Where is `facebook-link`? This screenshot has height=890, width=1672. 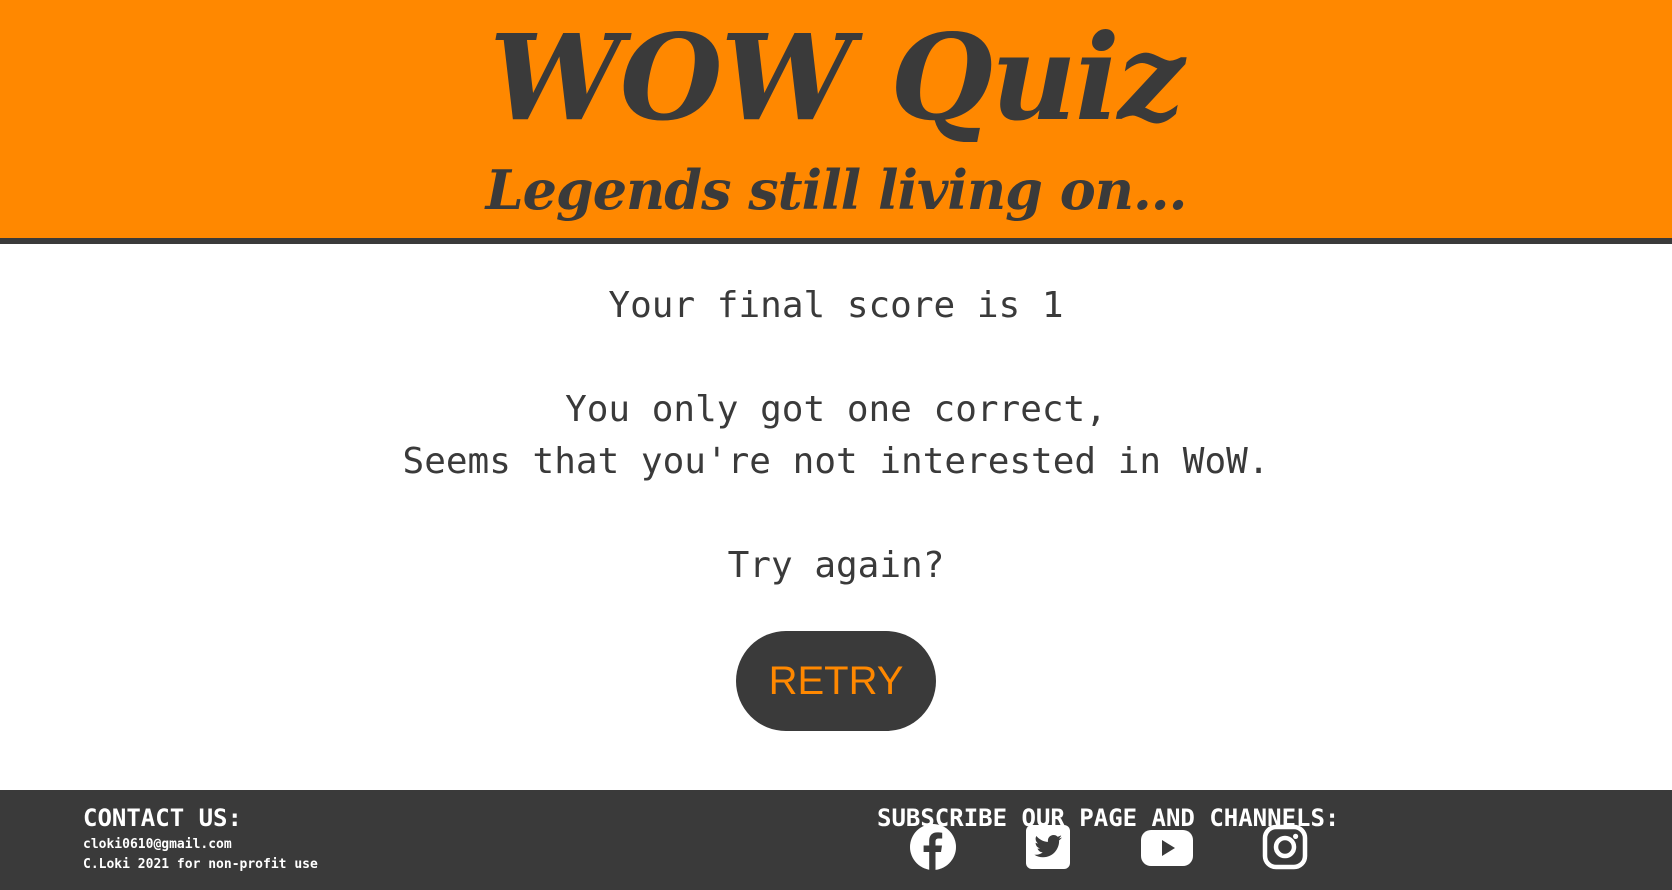 facebook-link is located at coordinates (933, 847).